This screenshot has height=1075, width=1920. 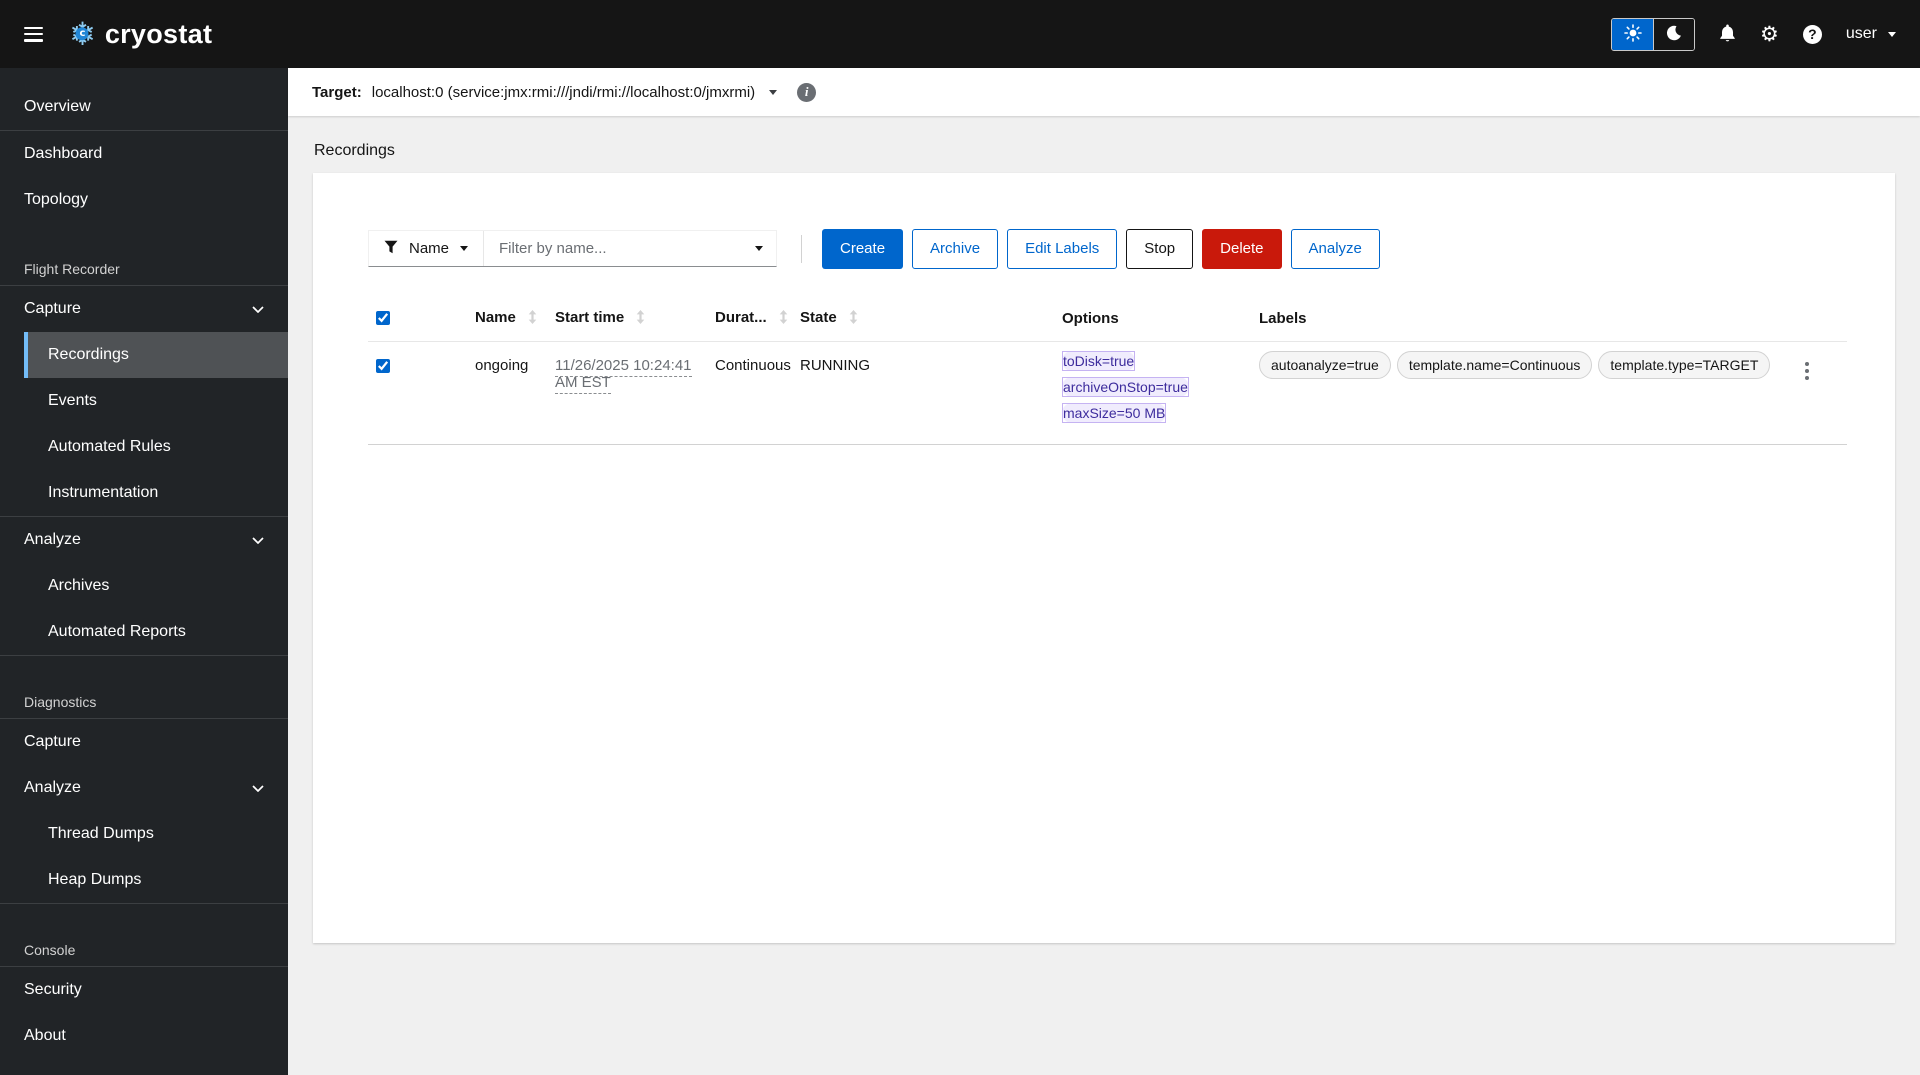 What do you see at coordinates (144, 540) in the screenshot?
I see `sidebar-item-analyze: Analyze` at bounding box center [144, 540].